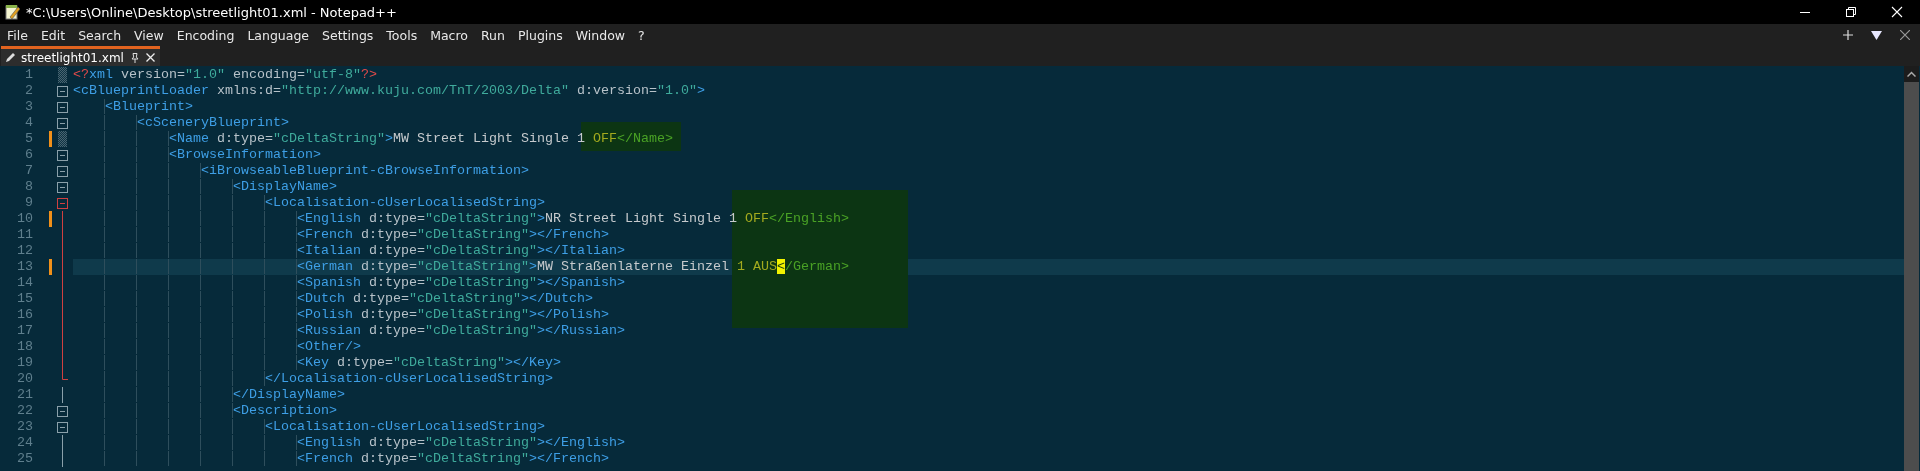  I want to click on fold-line, so click(62, 395).